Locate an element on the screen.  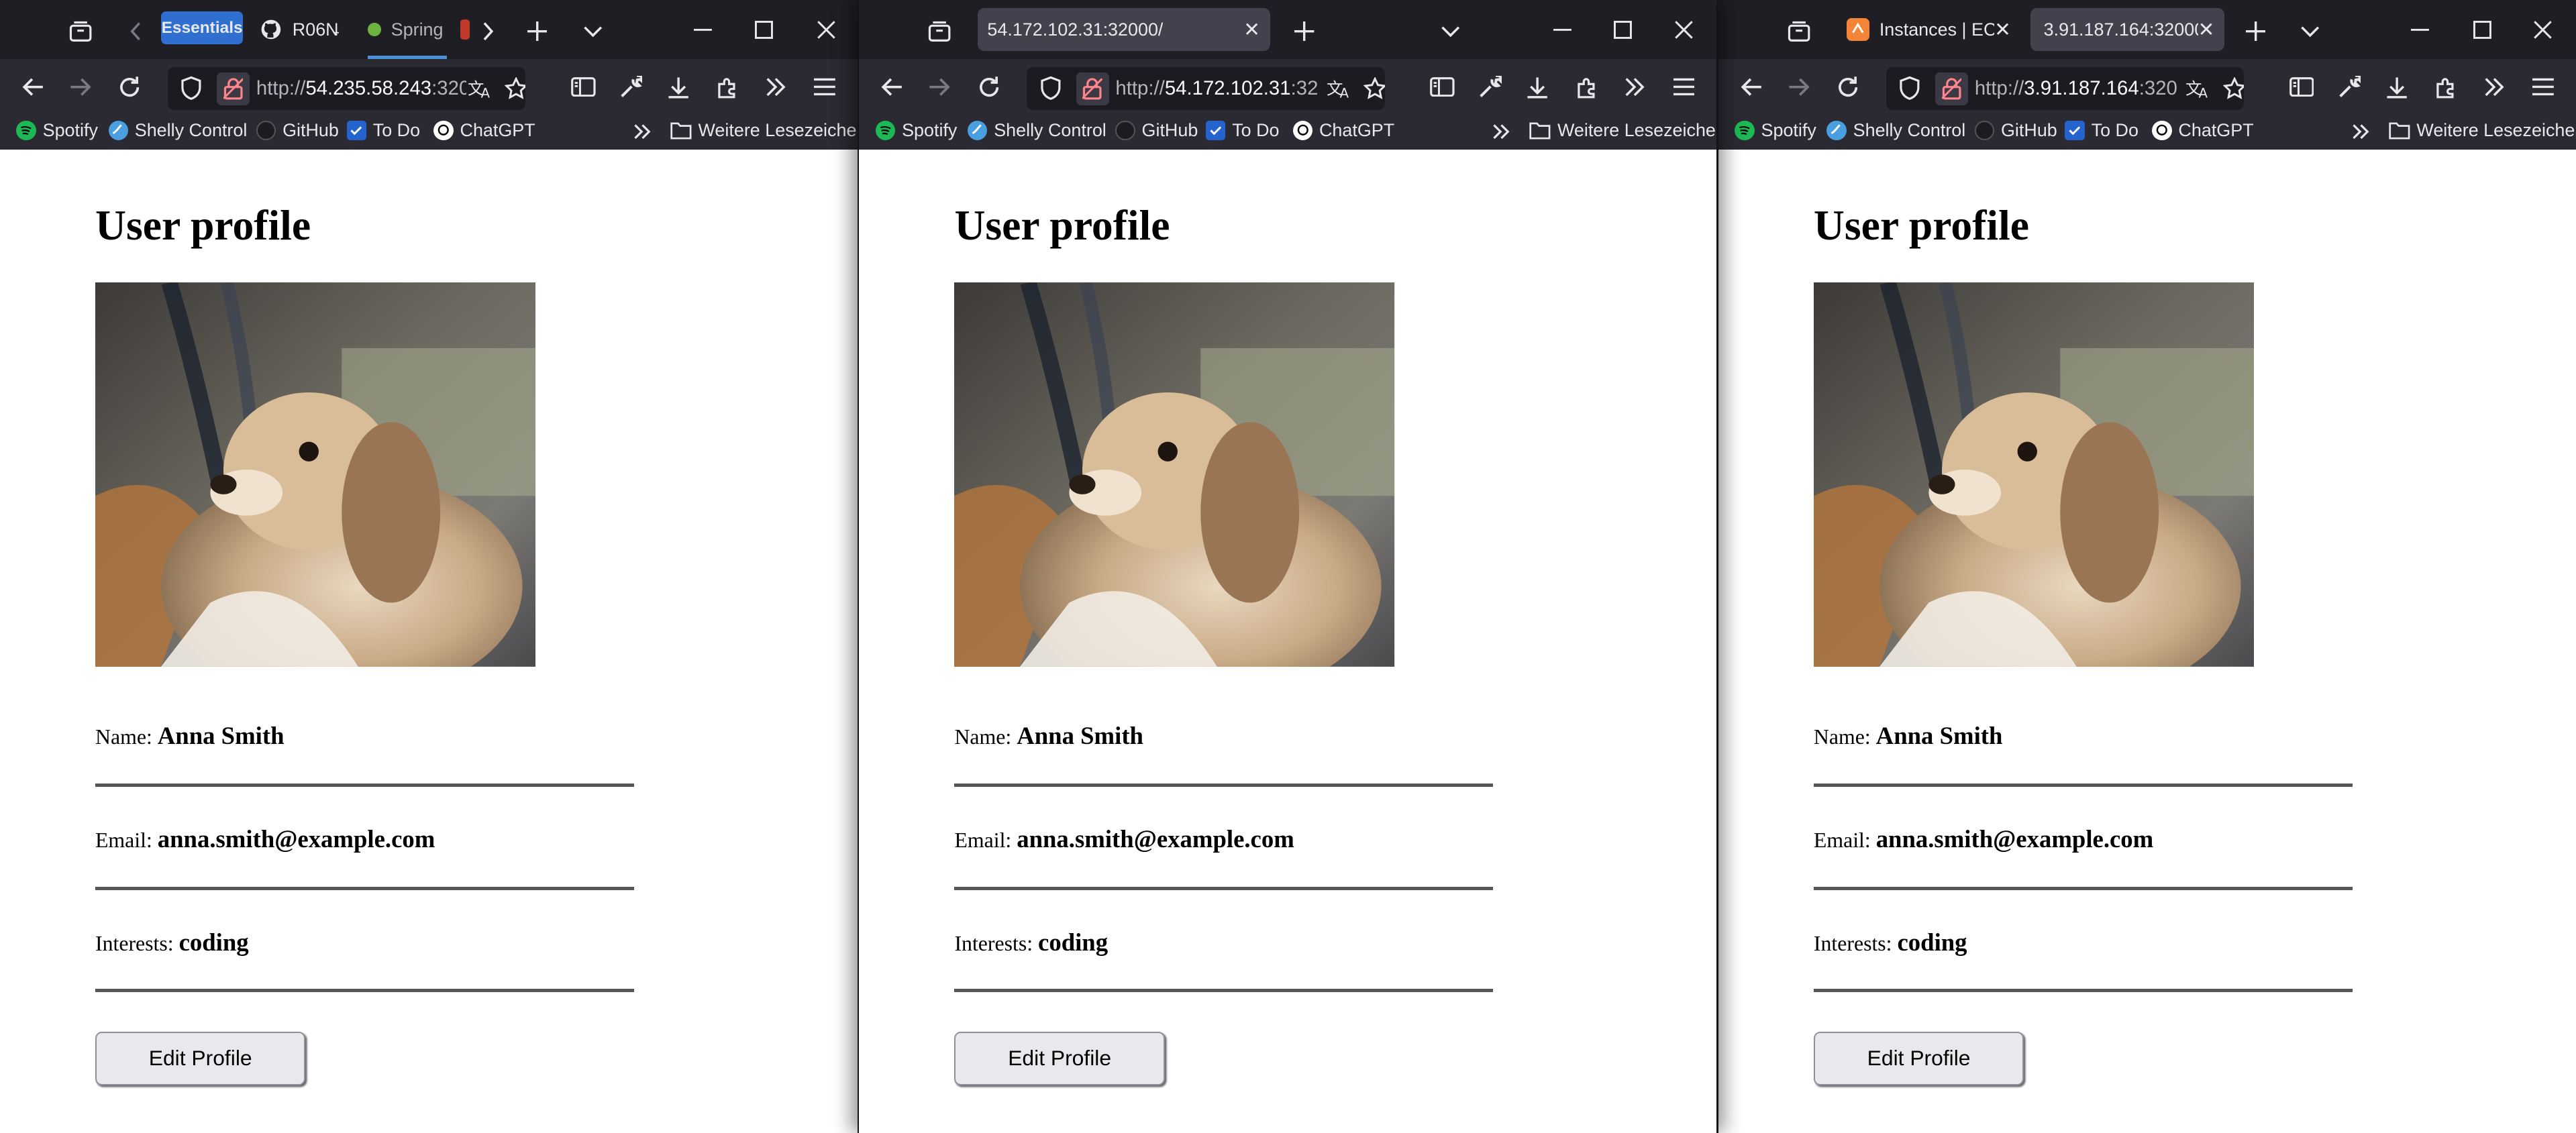
url-bar: http://54.172.102.31:32 文A is located at coordinates (1206, 88).